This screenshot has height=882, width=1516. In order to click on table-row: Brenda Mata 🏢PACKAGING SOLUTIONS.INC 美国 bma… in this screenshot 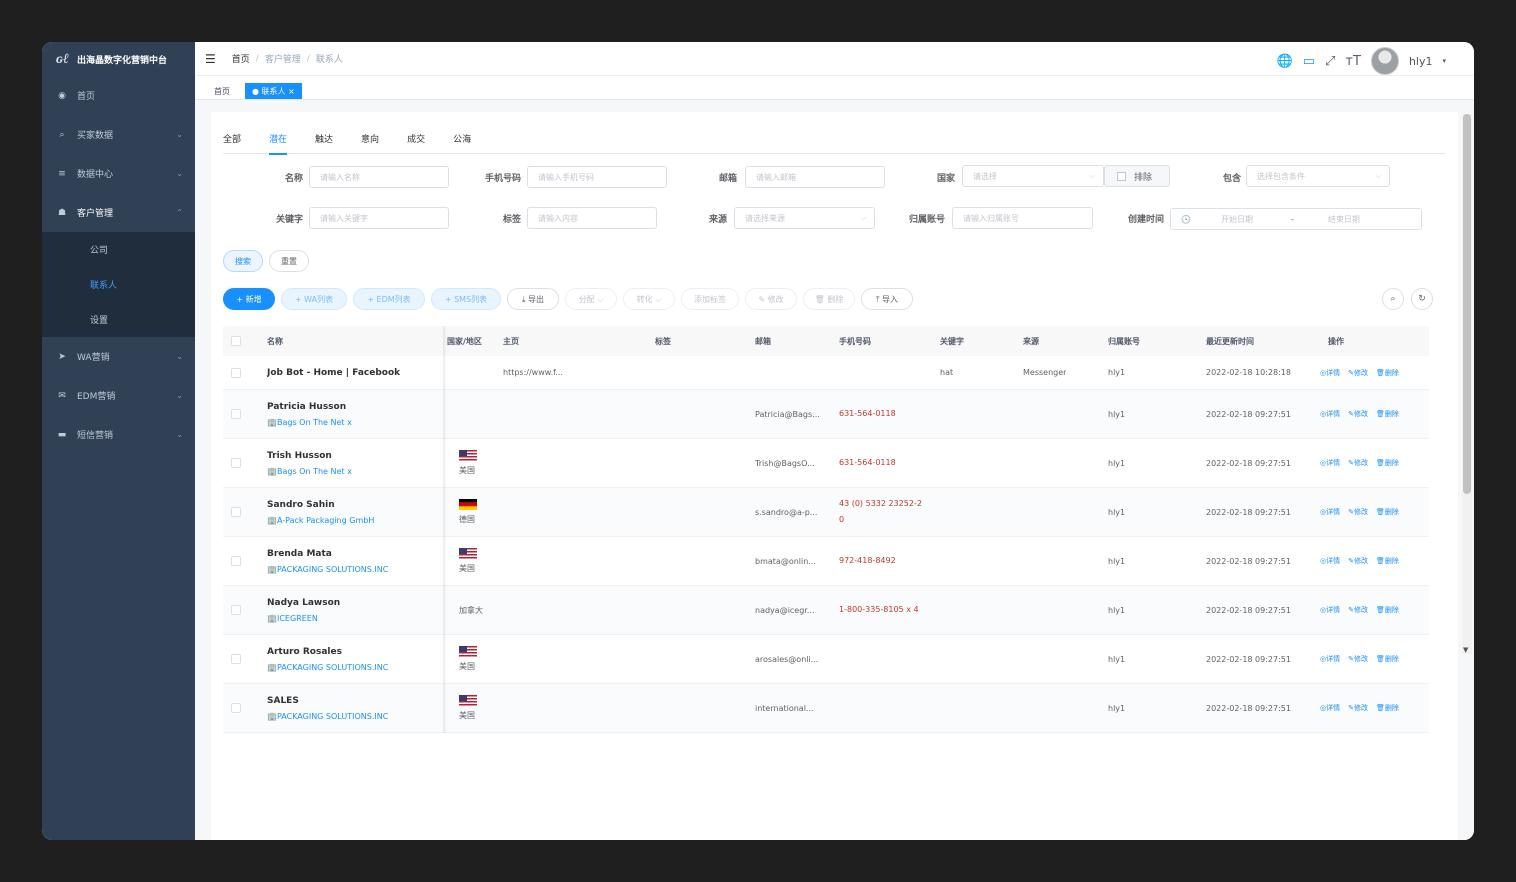, I will do `click(826, 561)`.